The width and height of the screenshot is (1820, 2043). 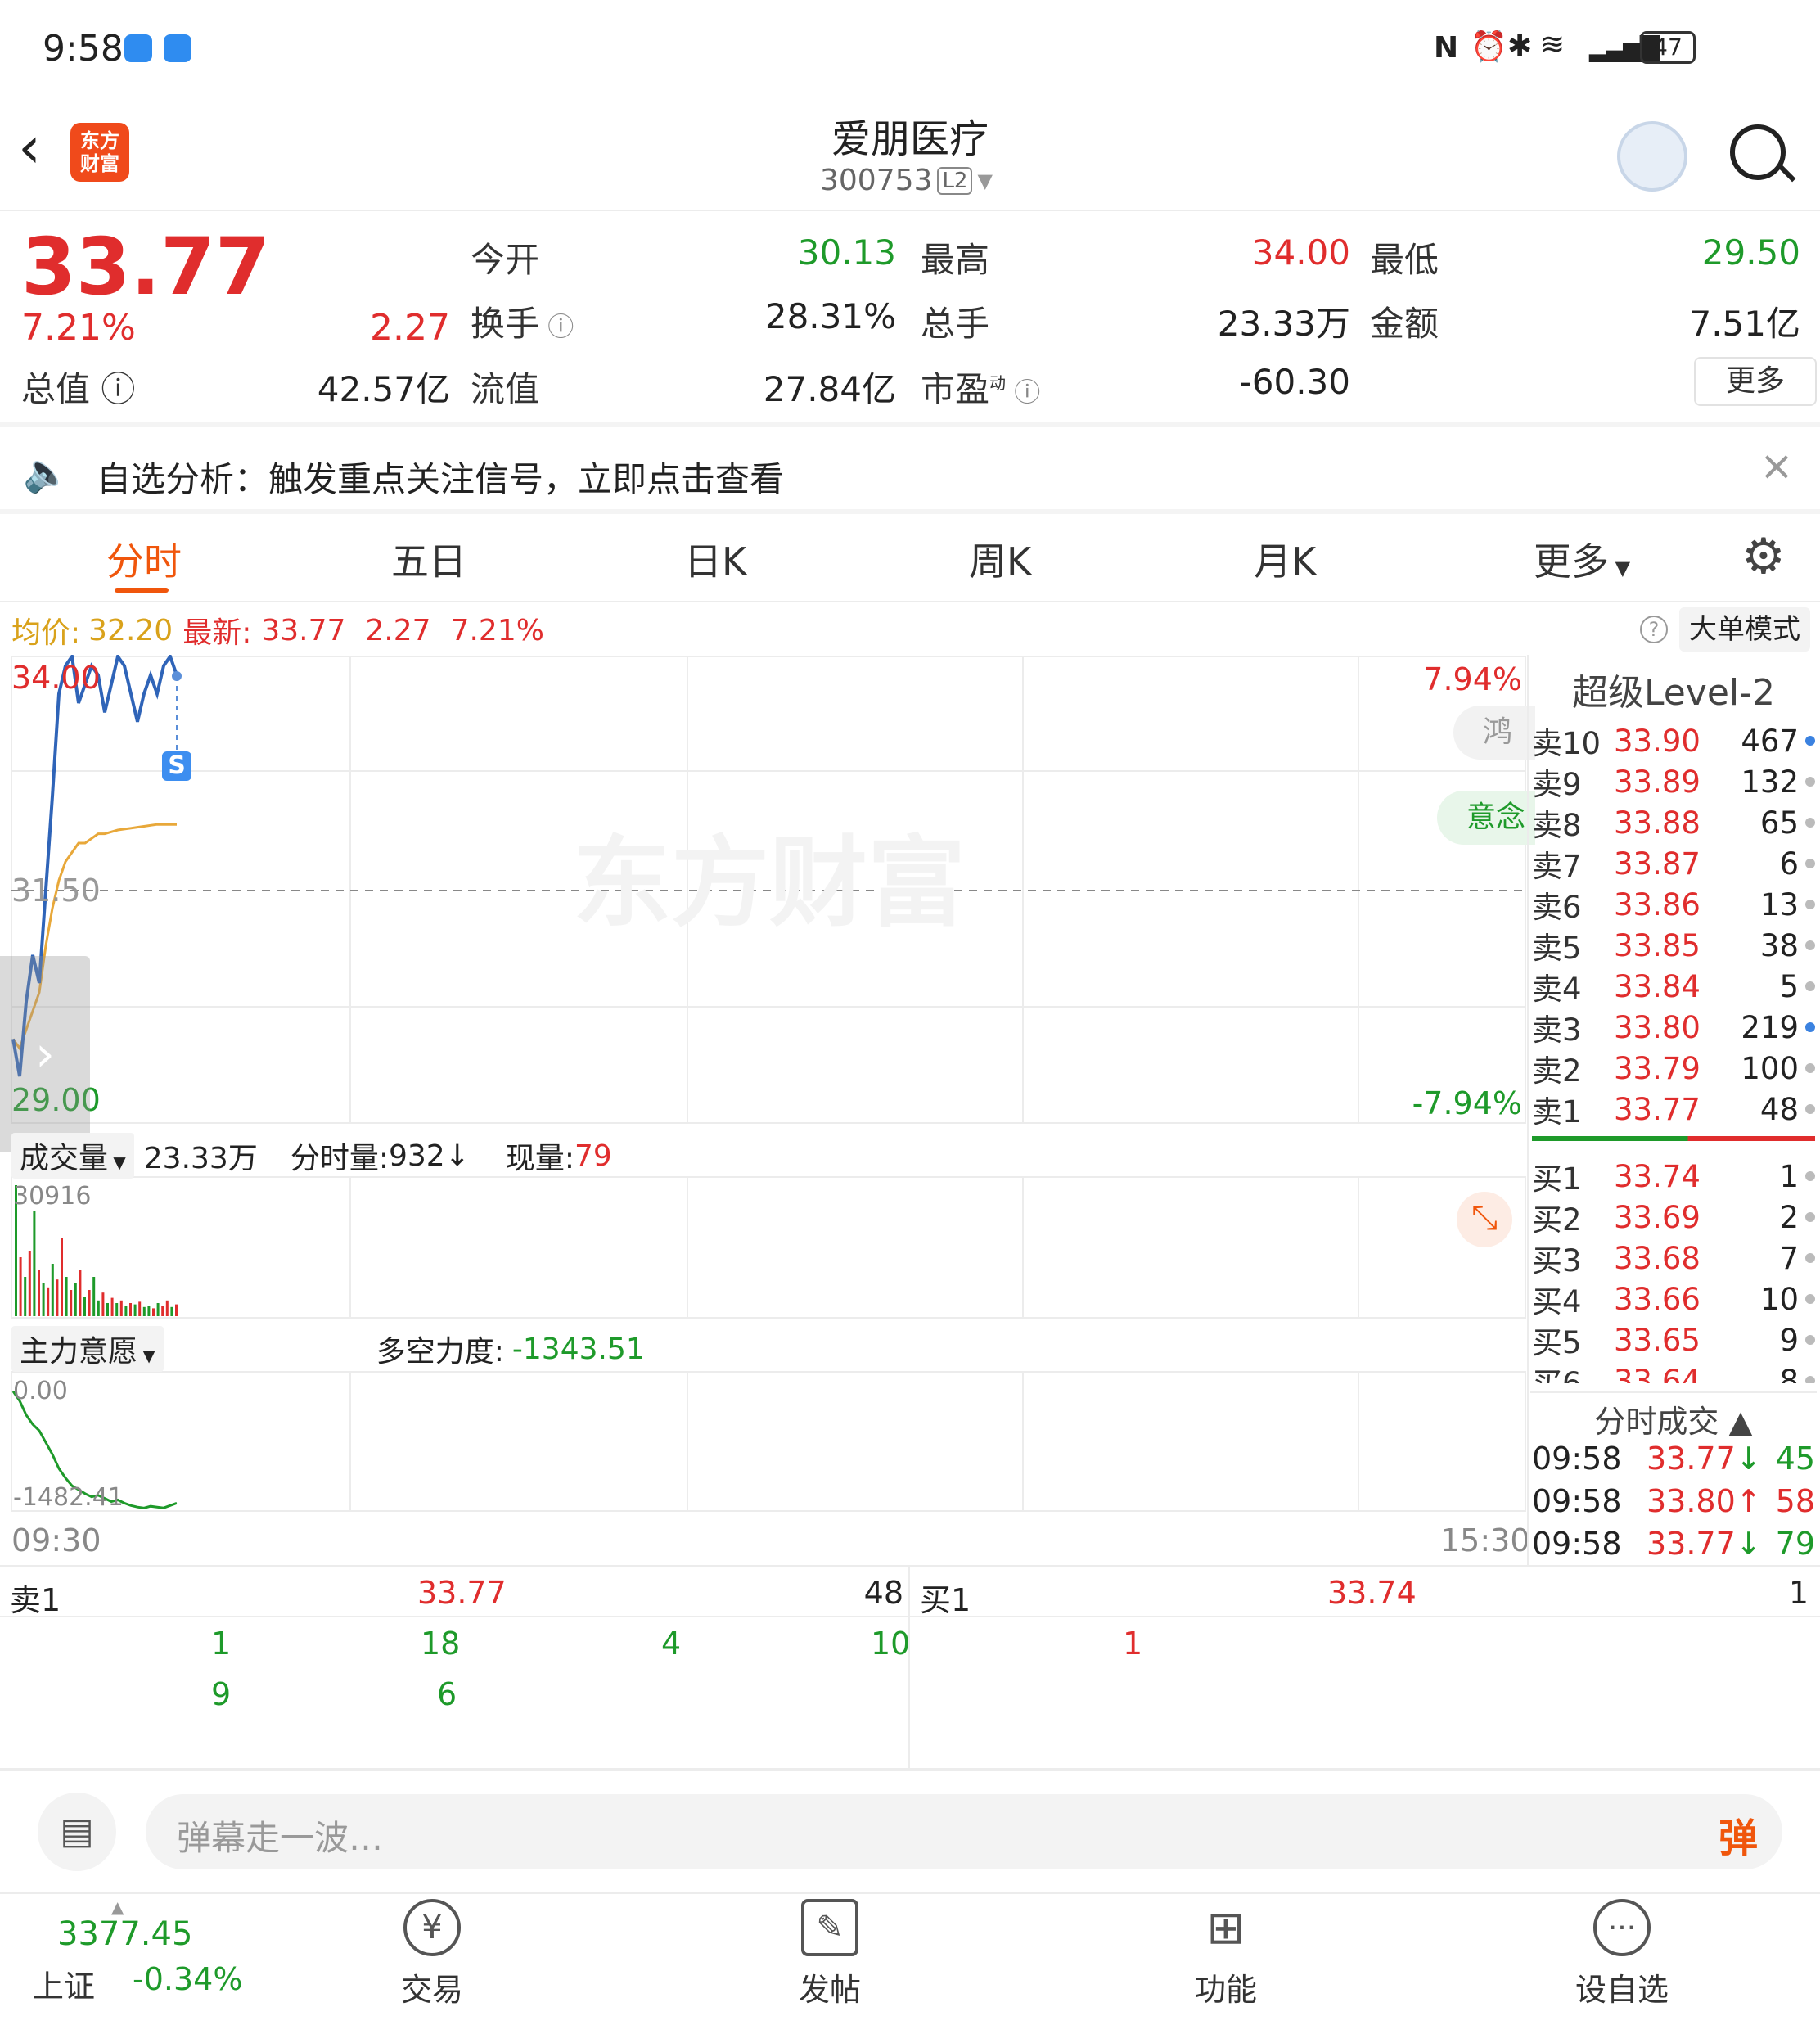 What do you see at coordinates (1295, 382) in the screenshot?
I see `pe-value: -60.30` at bounding box center [1295, 382].